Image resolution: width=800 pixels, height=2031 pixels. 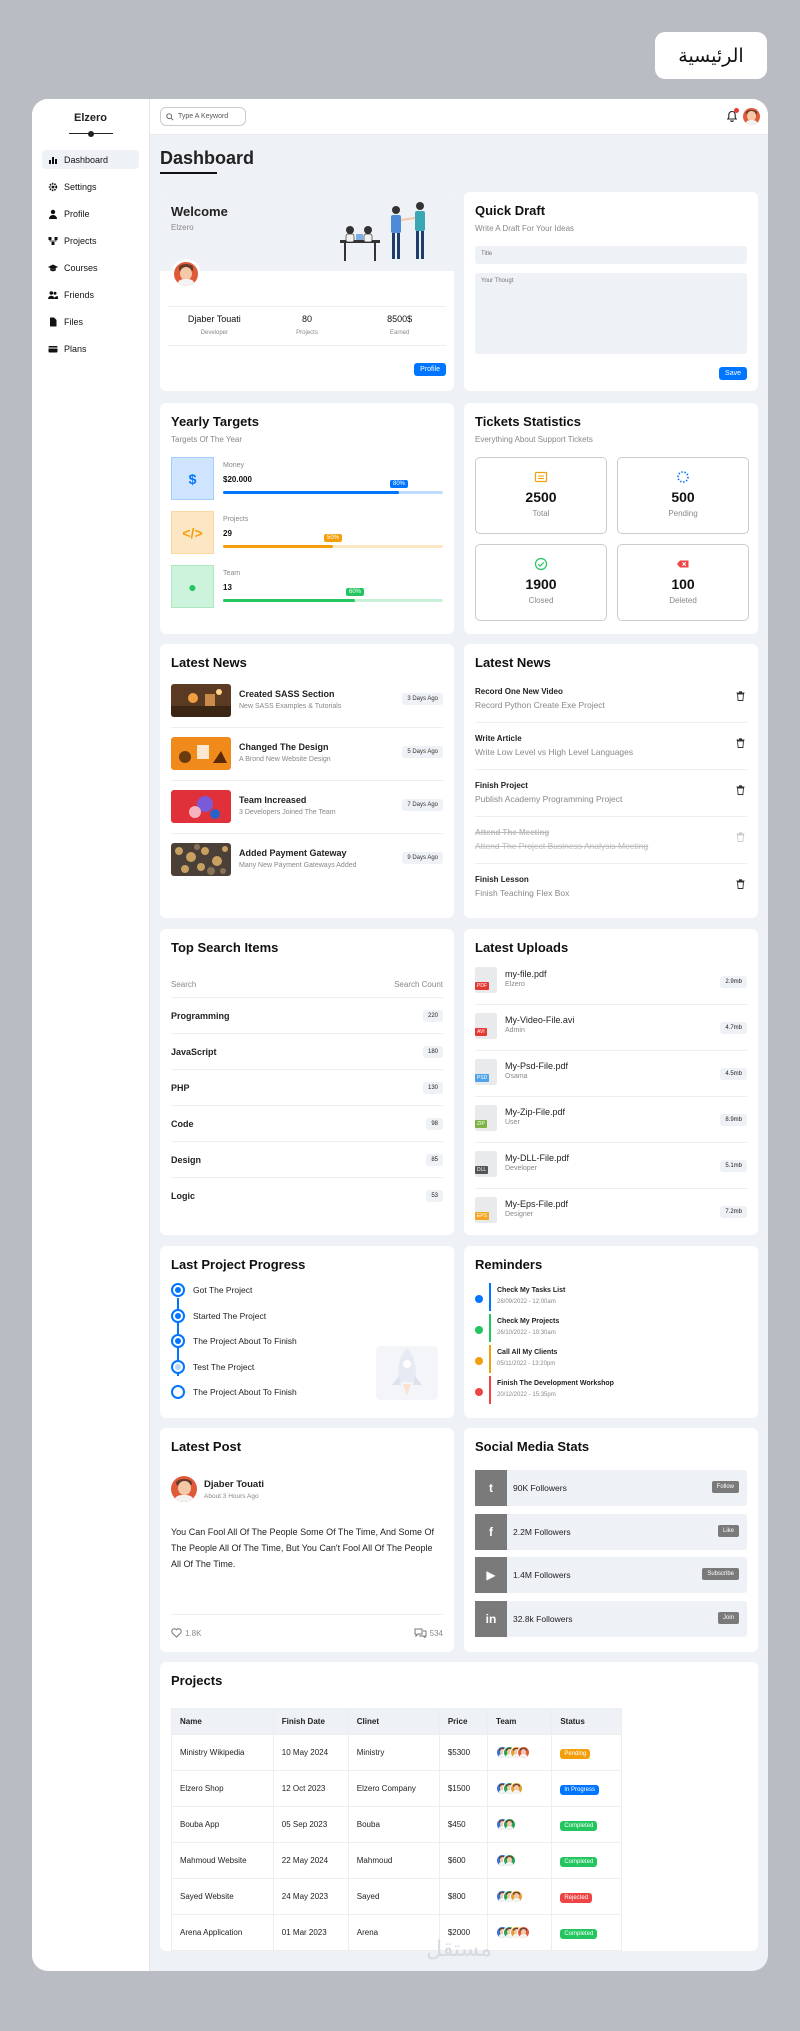 I want to click on sidebar-item-courses: Courses, so click(x=90, y=267).